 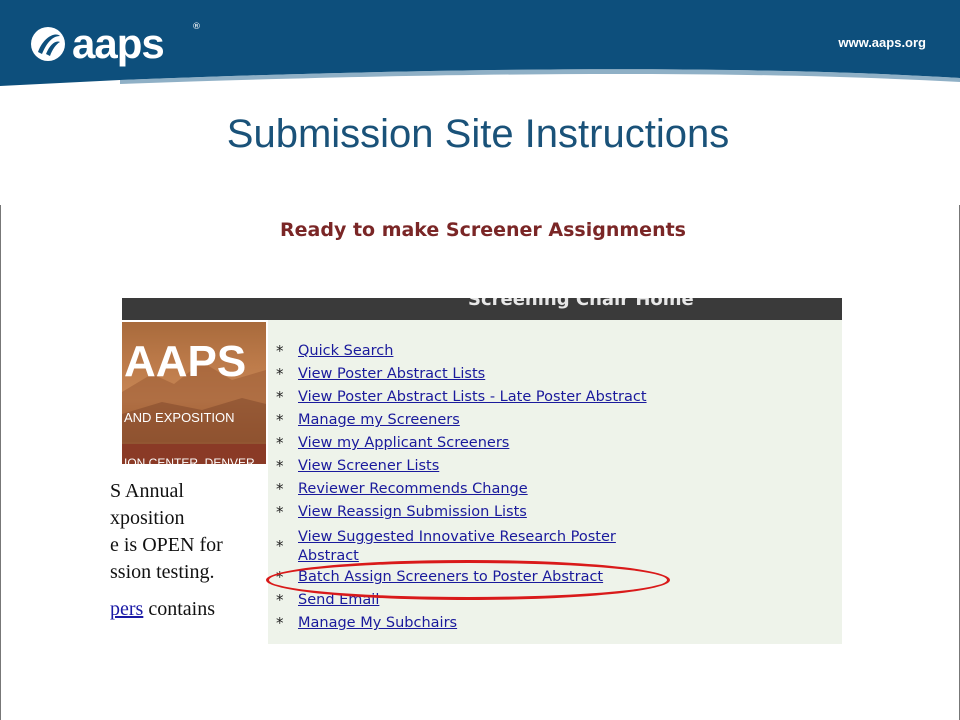 What do you see at coordinates (403, 443) in the screenshot?
I see `view-applicant-screeners-link: View my Applicant Screeners` at bounding box center [403, 443].